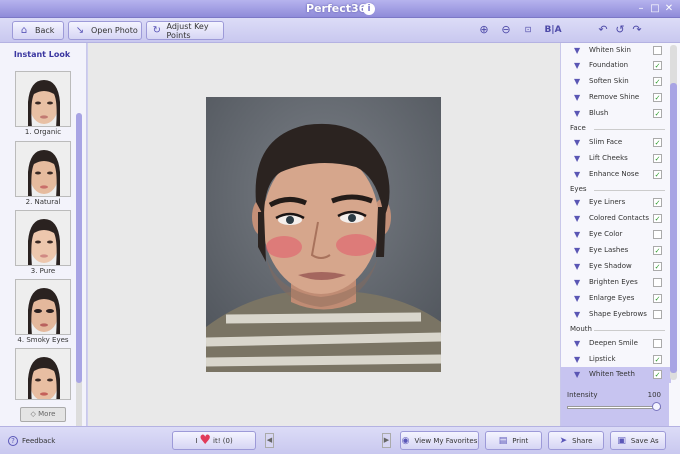  Describe the element at coordinates (616, 299) in the screenshot. I see `effect-enlarge-eyes: ▼ Enlarge Eyes ✓` at that location.